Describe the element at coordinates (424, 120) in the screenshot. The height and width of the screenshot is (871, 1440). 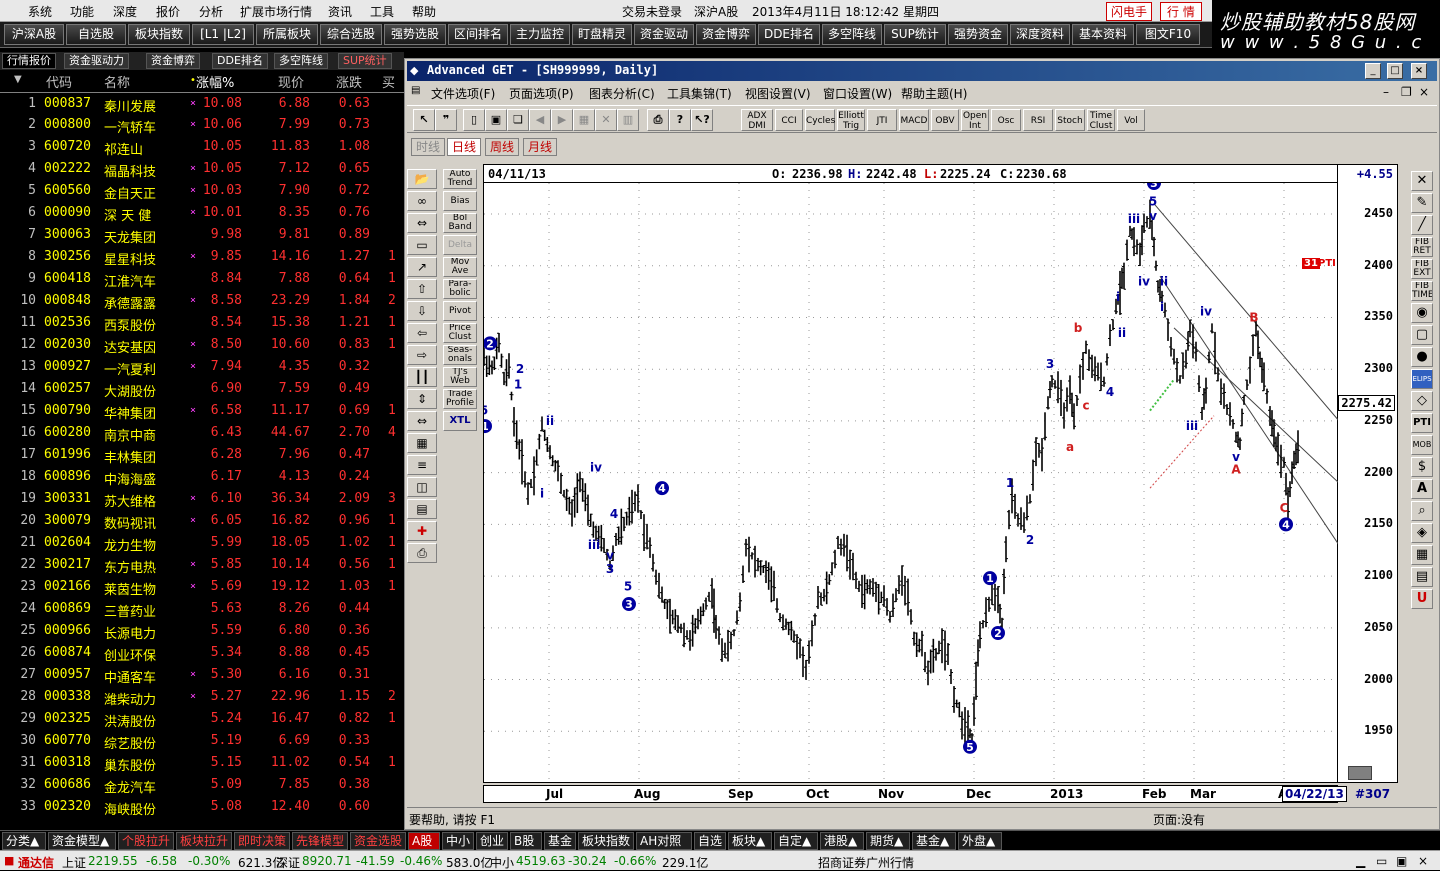
I see `pointer-icon: ↖` at that location.